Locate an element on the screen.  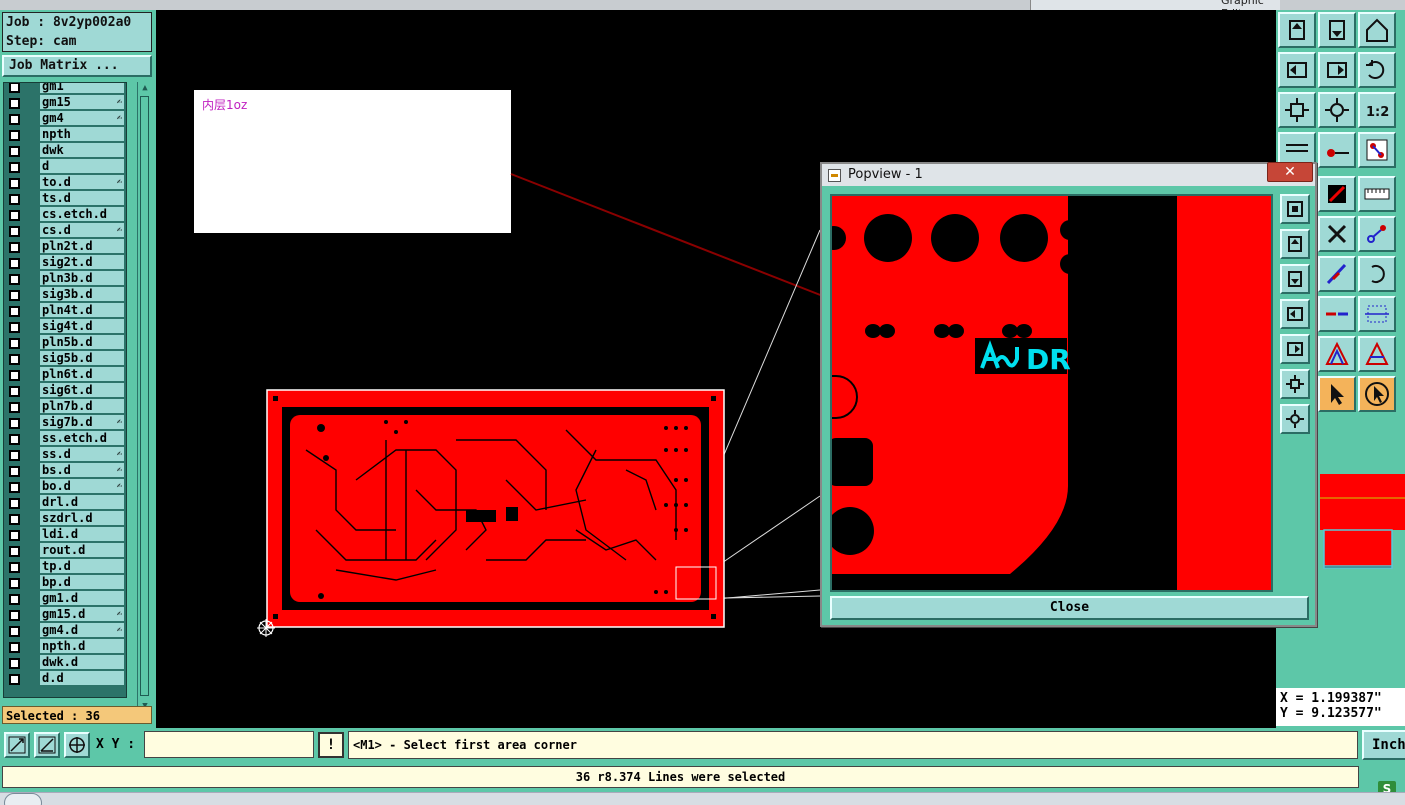
layer-row: cs.d ✍ is located at coordinates (65, 231).